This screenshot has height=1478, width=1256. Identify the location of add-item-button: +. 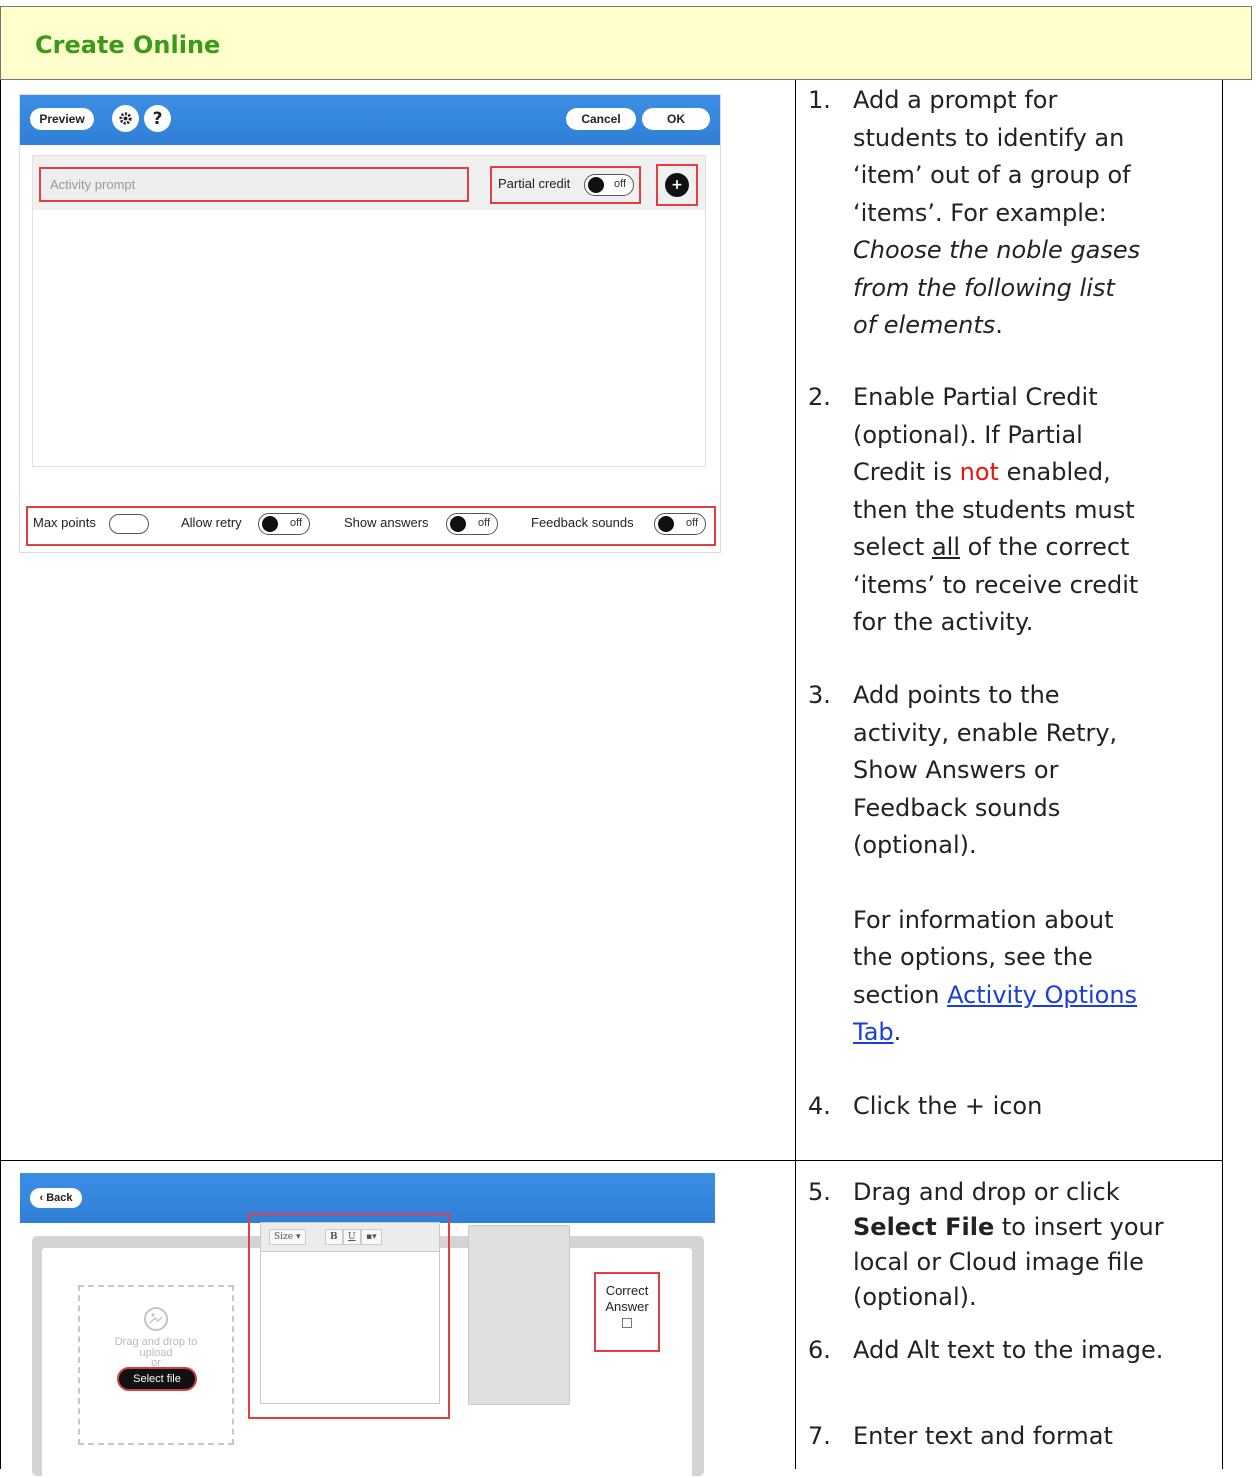
(677, 185).